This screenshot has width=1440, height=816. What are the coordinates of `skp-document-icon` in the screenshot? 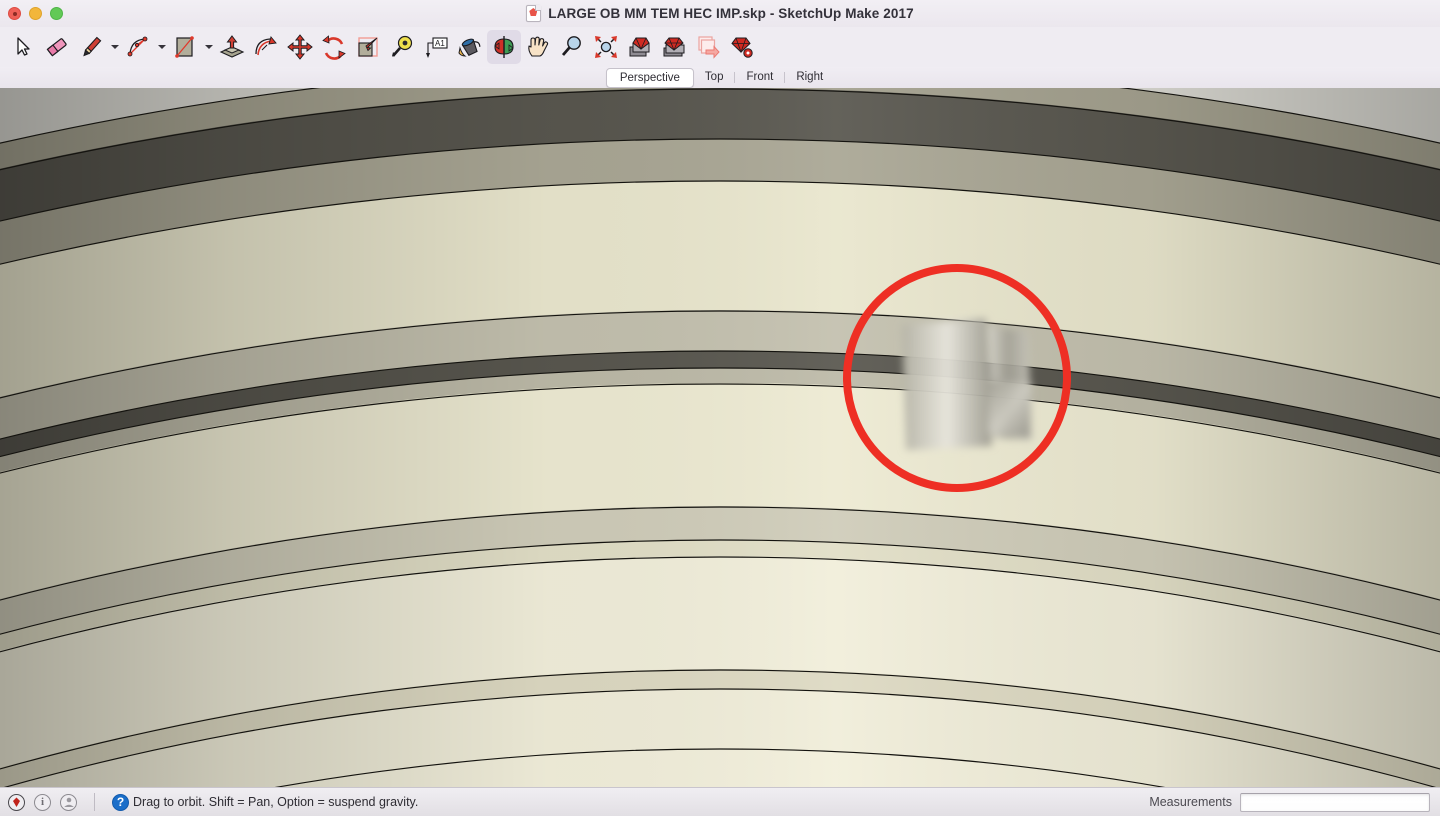 It's located at (534, 13).